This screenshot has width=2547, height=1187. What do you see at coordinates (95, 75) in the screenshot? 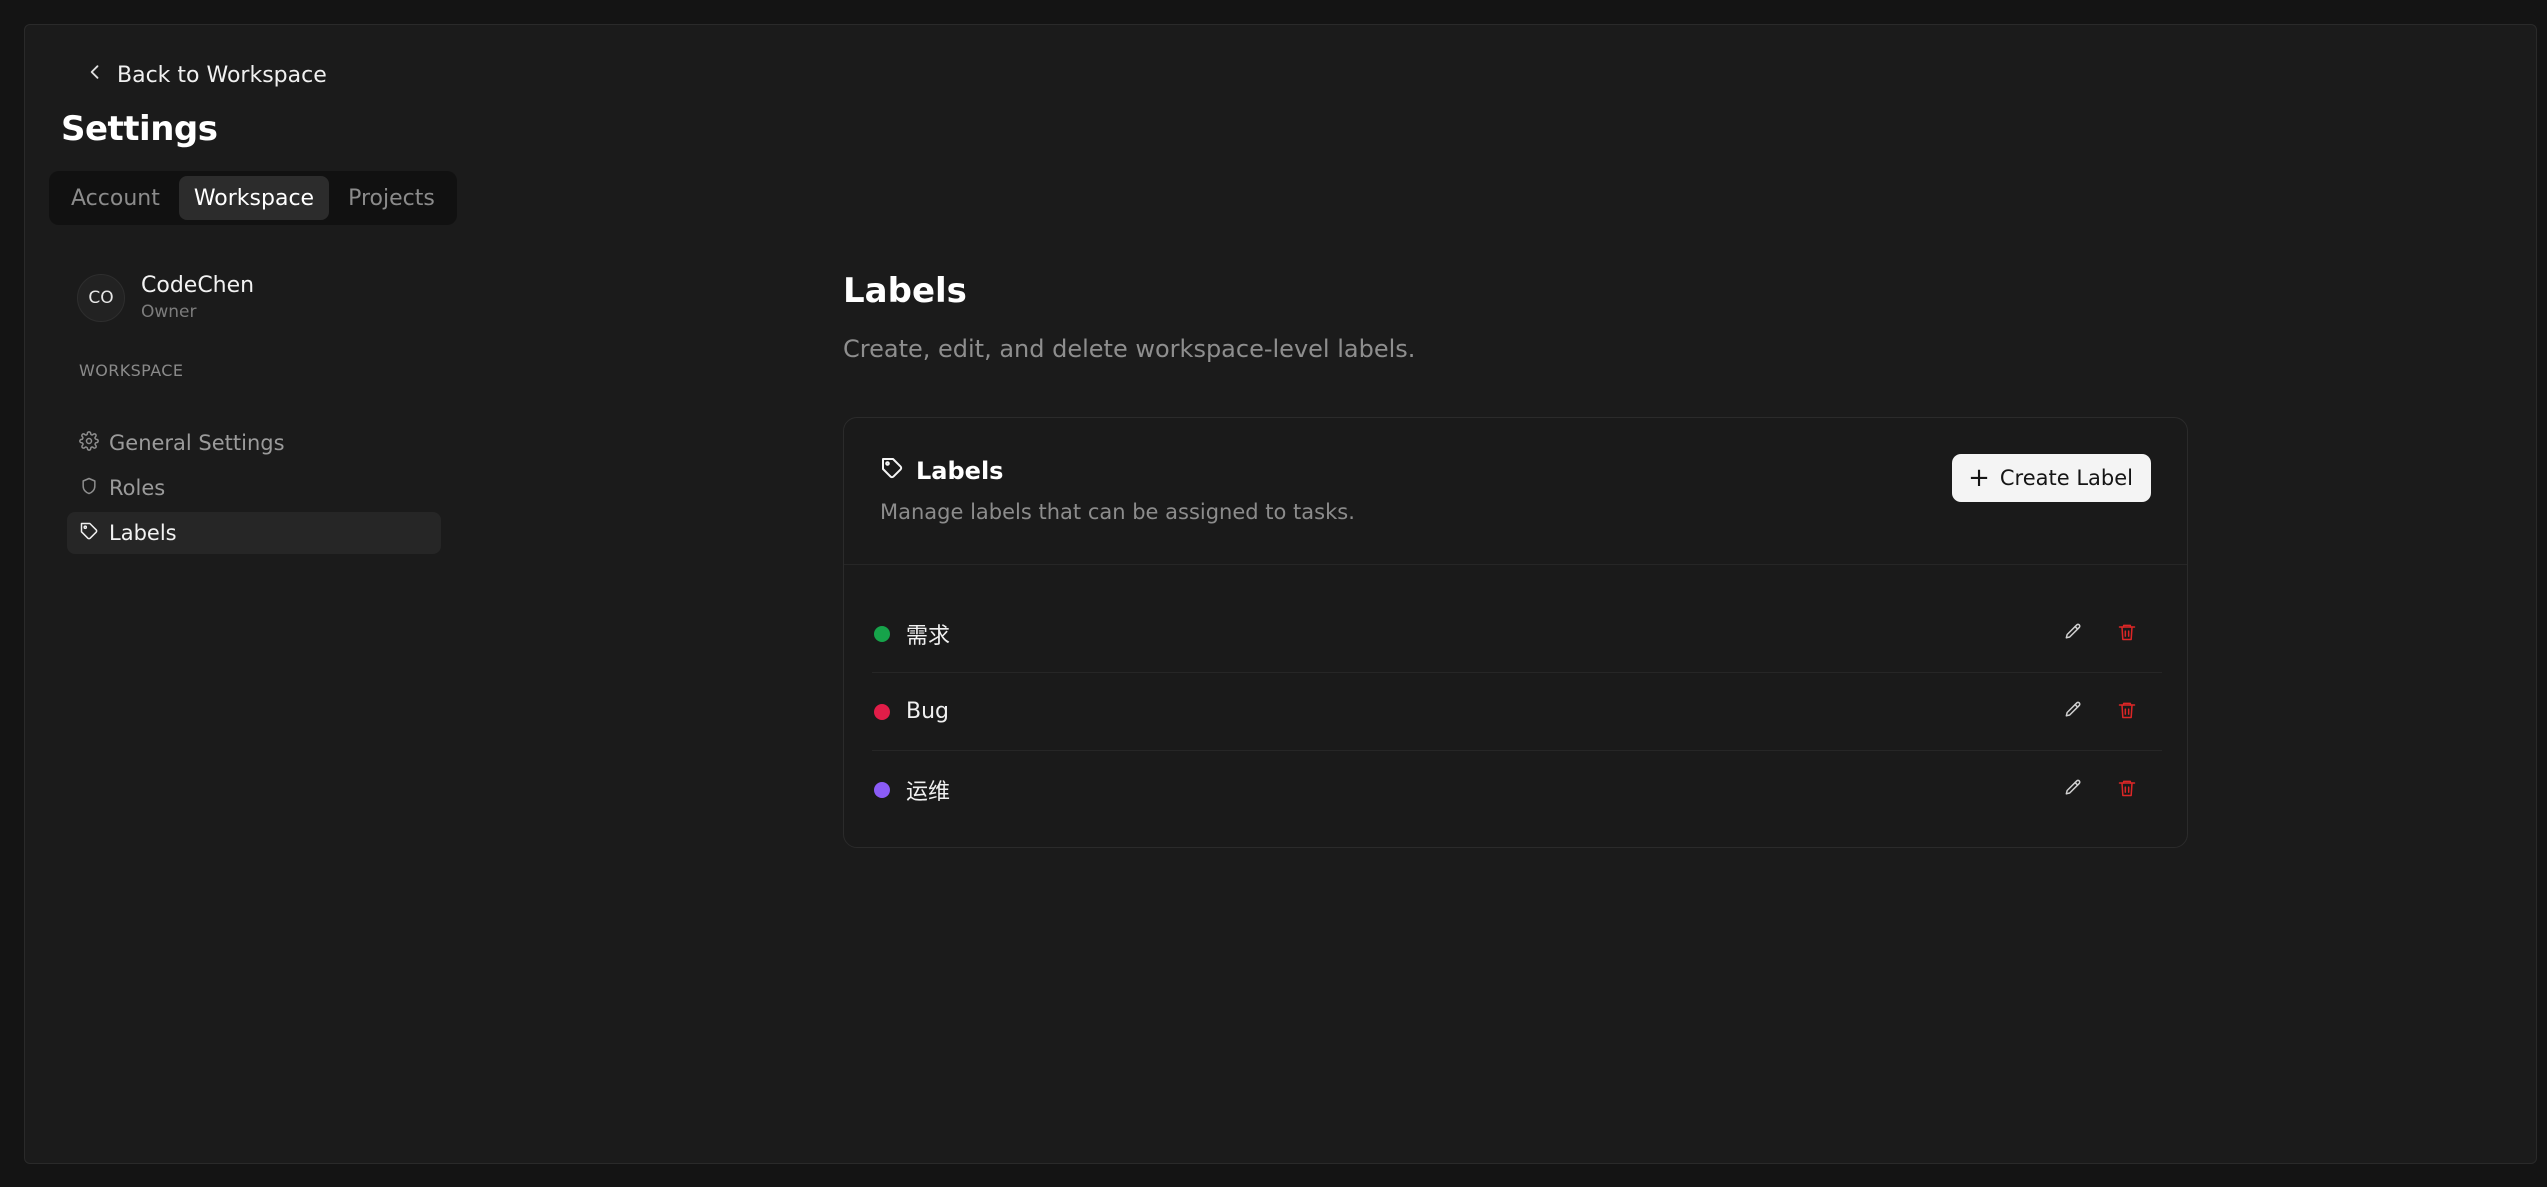
I see `chevron-left-icon` at bounding box center [95, 75].